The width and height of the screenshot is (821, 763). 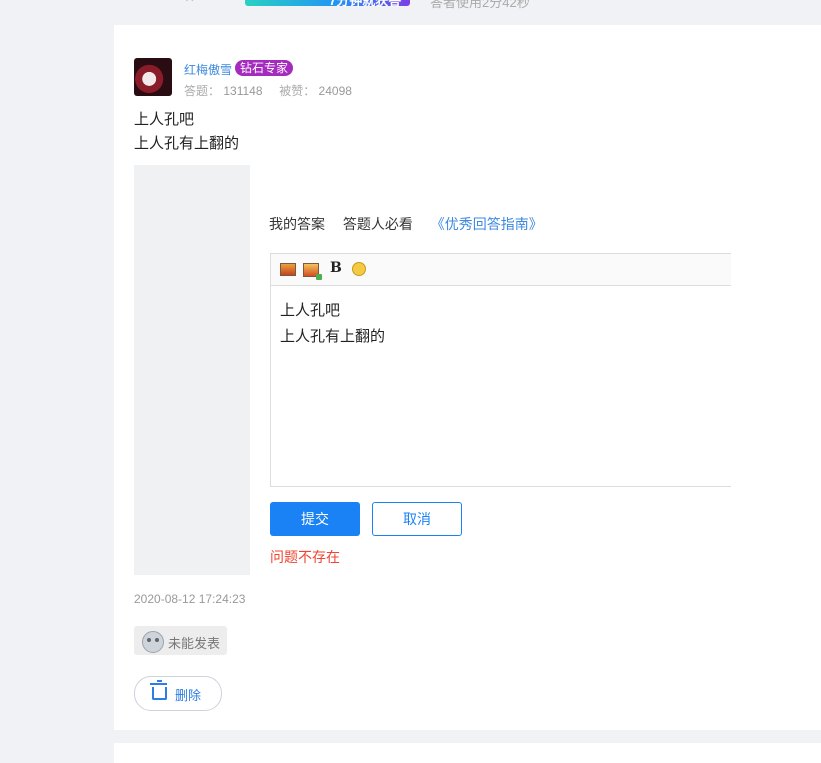 What do you see at coordinates (153, 642) in the screenshot?
I see `crying-face-icon` at bounding box center [153, 642].